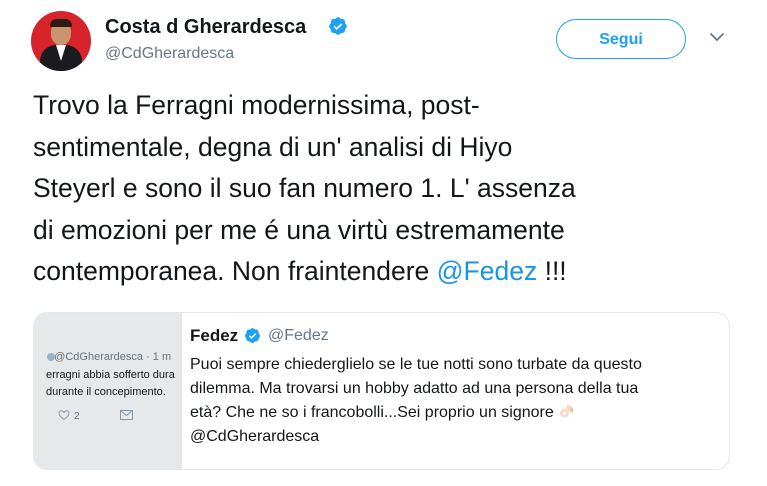 This screenshot has width=767, height=486. Describe the element at coordinates (214, 336) in the screenshot. I see `quoted-author-name: Fedez` at that location.